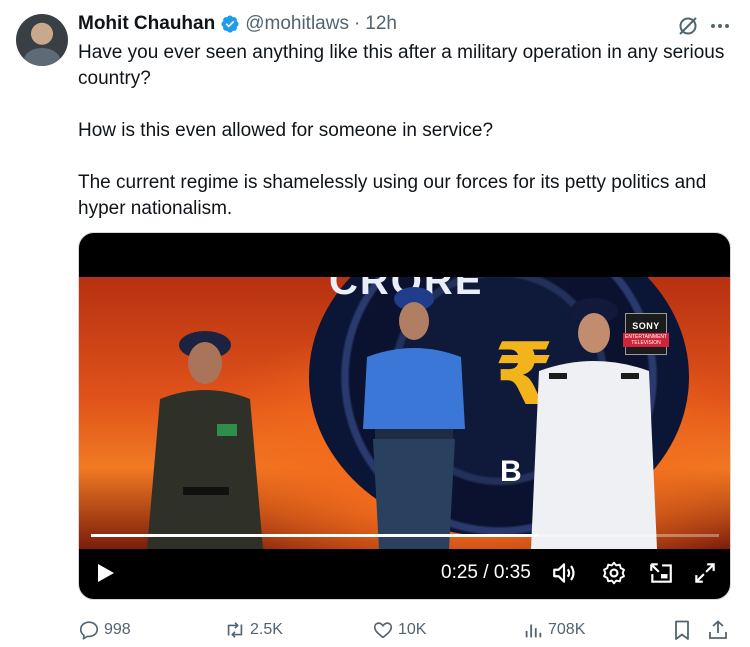 This screenshot has width=750, height=647. I want to click on tweet-header: Mohit Chauhan @mohitlaws · 12h, so click(237, 24).